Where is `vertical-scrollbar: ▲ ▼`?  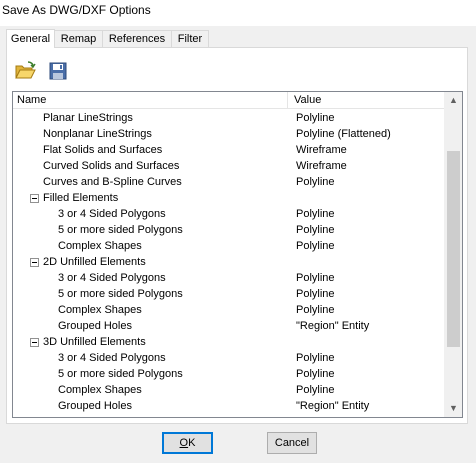 vertical-scrollbar: ▲ ▼ is located at coordinates (453, 254).